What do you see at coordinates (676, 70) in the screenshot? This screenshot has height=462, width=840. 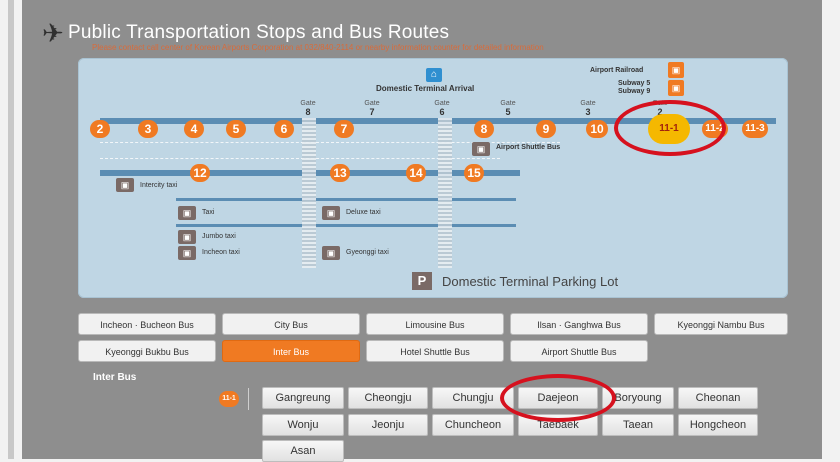 I see `train-icon: ▣` at bounding box center [676, 70].